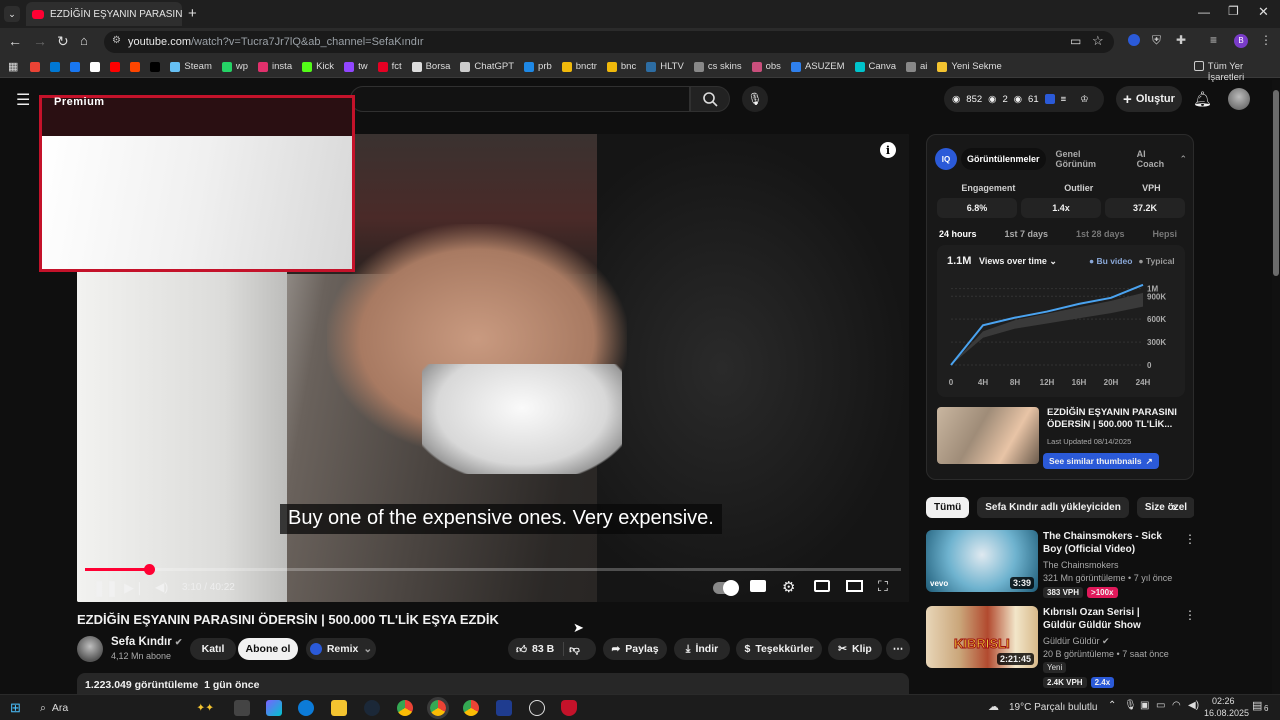 The image size is (1280, 720). What do you see at coordinates (1144, 705) in the screenshot?
I see `tray-app-icon: ▣` at bounding box center [1144, 705].